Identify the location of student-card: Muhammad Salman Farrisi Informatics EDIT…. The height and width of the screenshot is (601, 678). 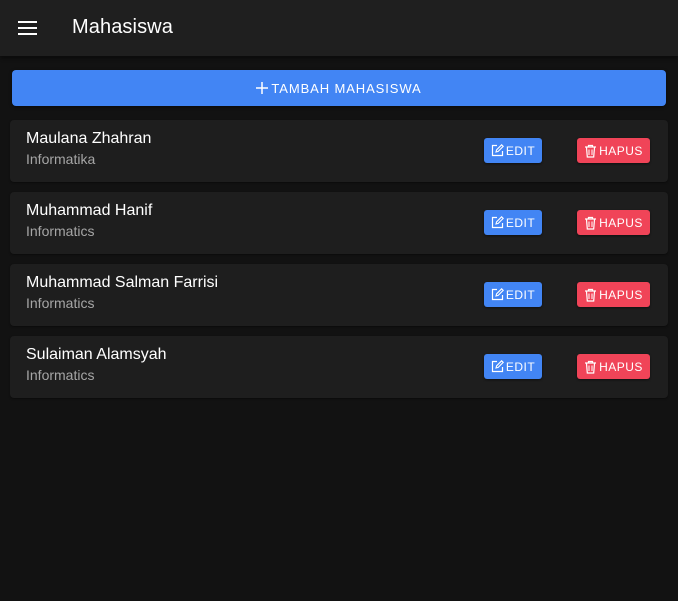
(339, 295).